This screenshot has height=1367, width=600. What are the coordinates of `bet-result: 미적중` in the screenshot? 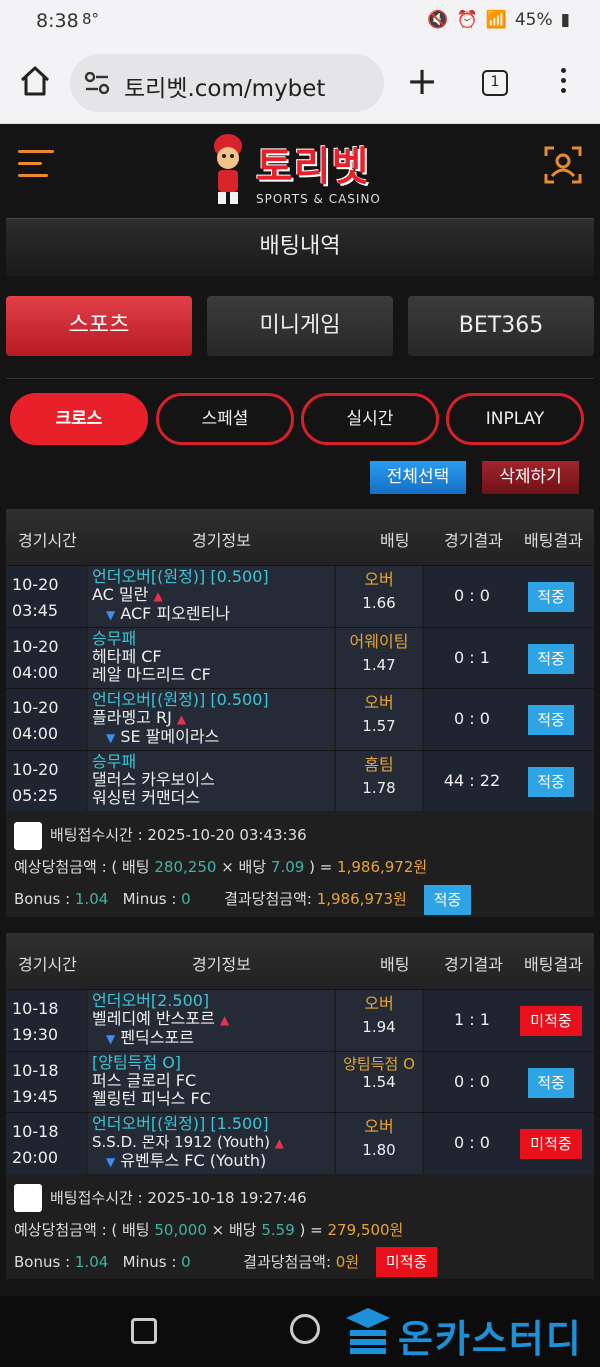 It's located at (557, 1020).